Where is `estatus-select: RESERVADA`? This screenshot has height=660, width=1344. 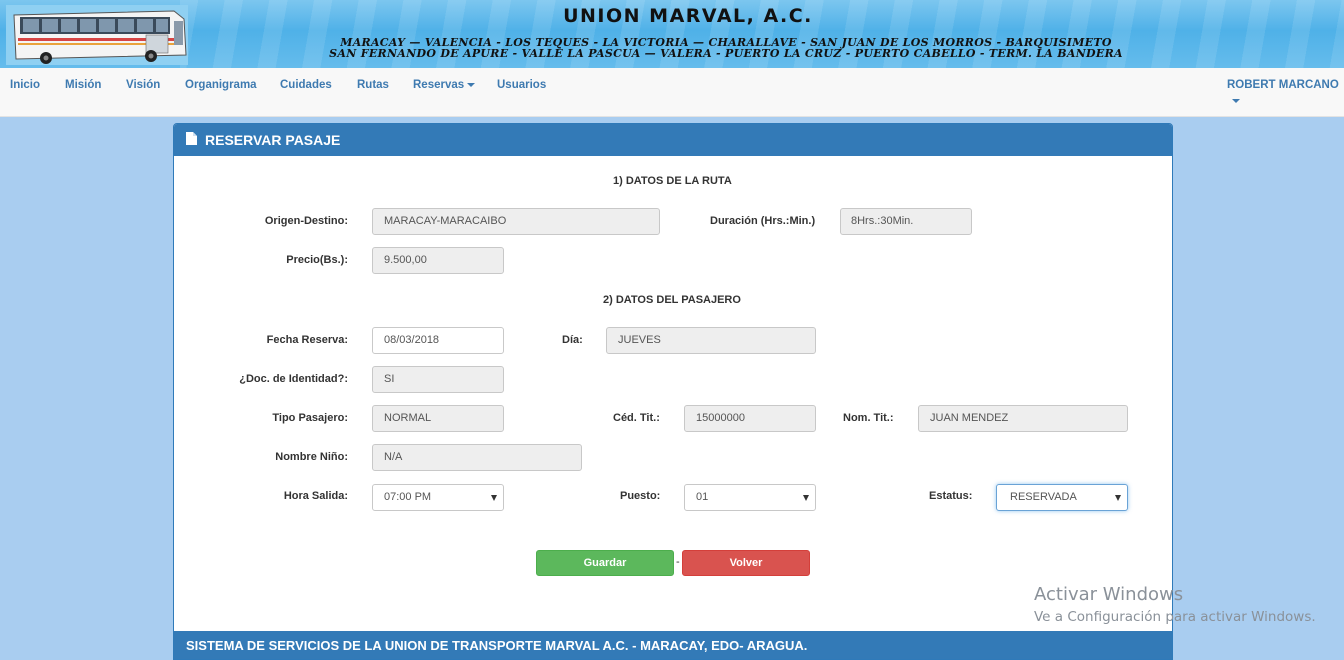
estatus-select: RESERVADA is located at coordinates (1062, 497).